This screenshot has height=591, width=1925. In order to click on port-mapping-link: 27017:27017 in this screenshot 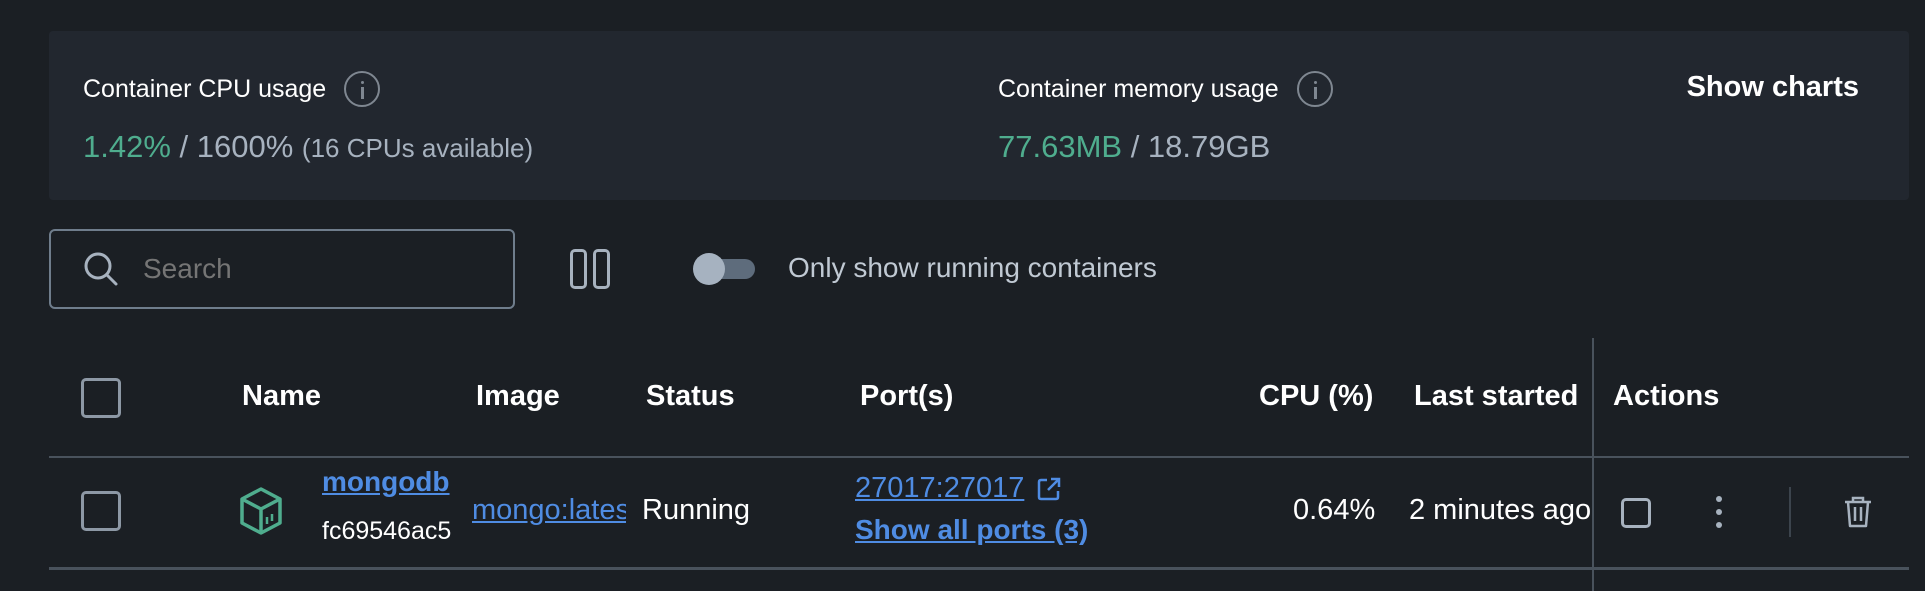, I will do `click(958, 488)`.